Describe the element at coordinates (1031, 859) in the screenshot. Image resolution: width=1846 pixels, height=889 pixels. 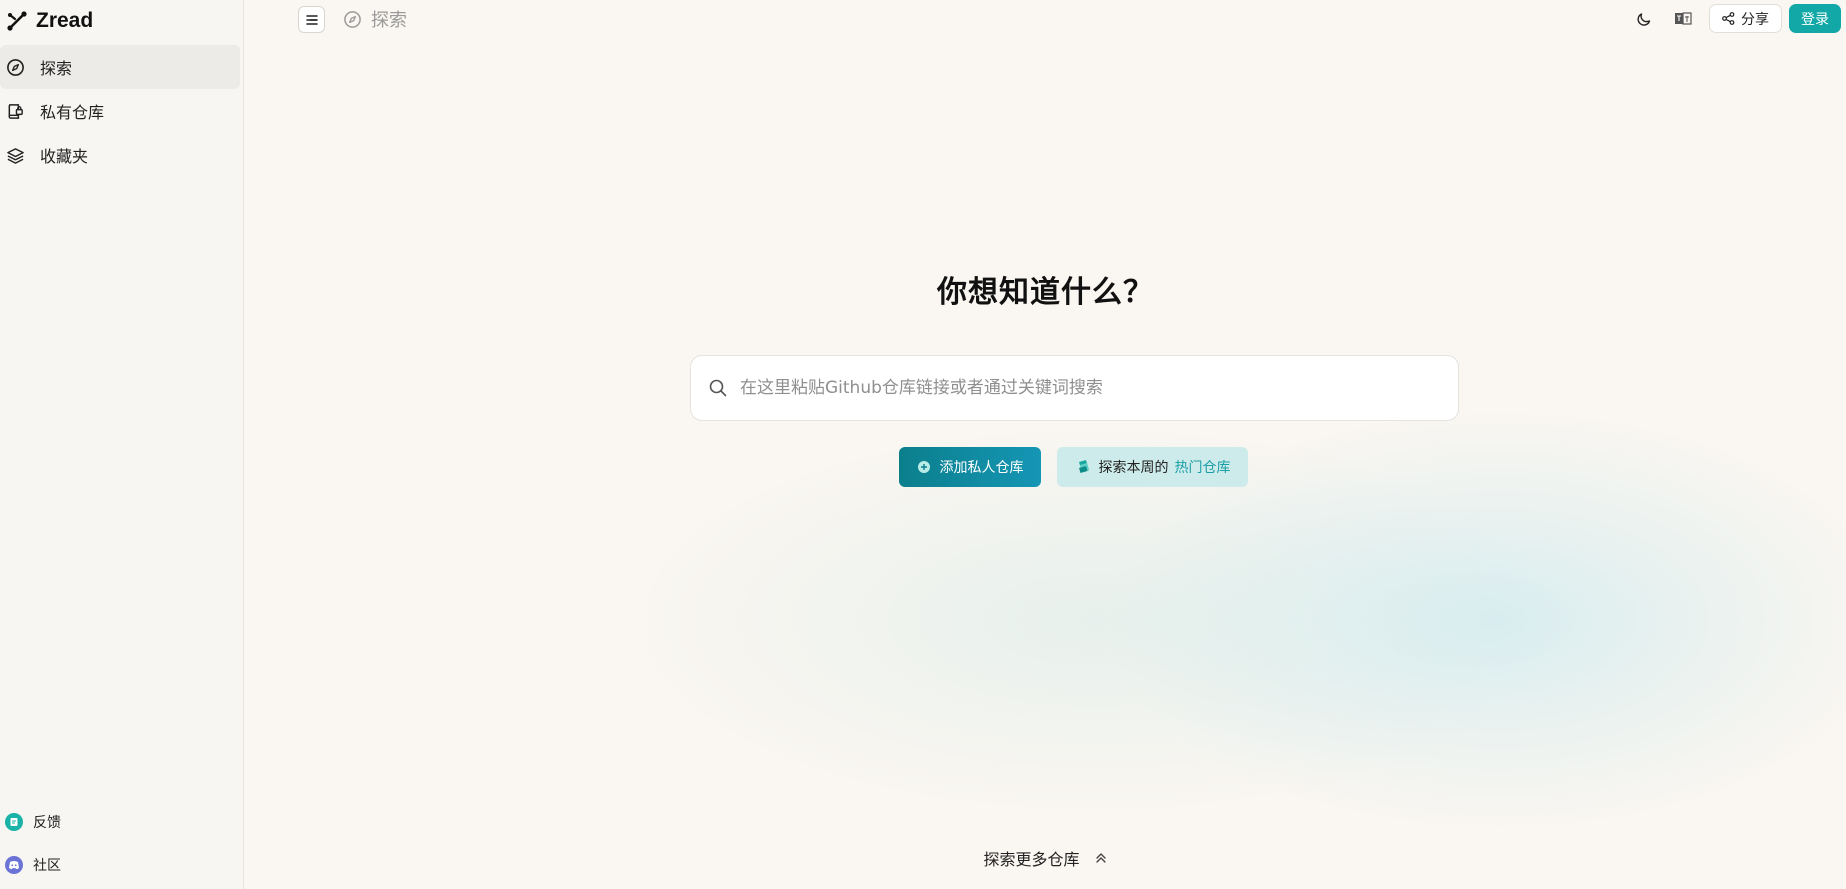
I see `explore-more-label: 探索更多仓库` at that location.